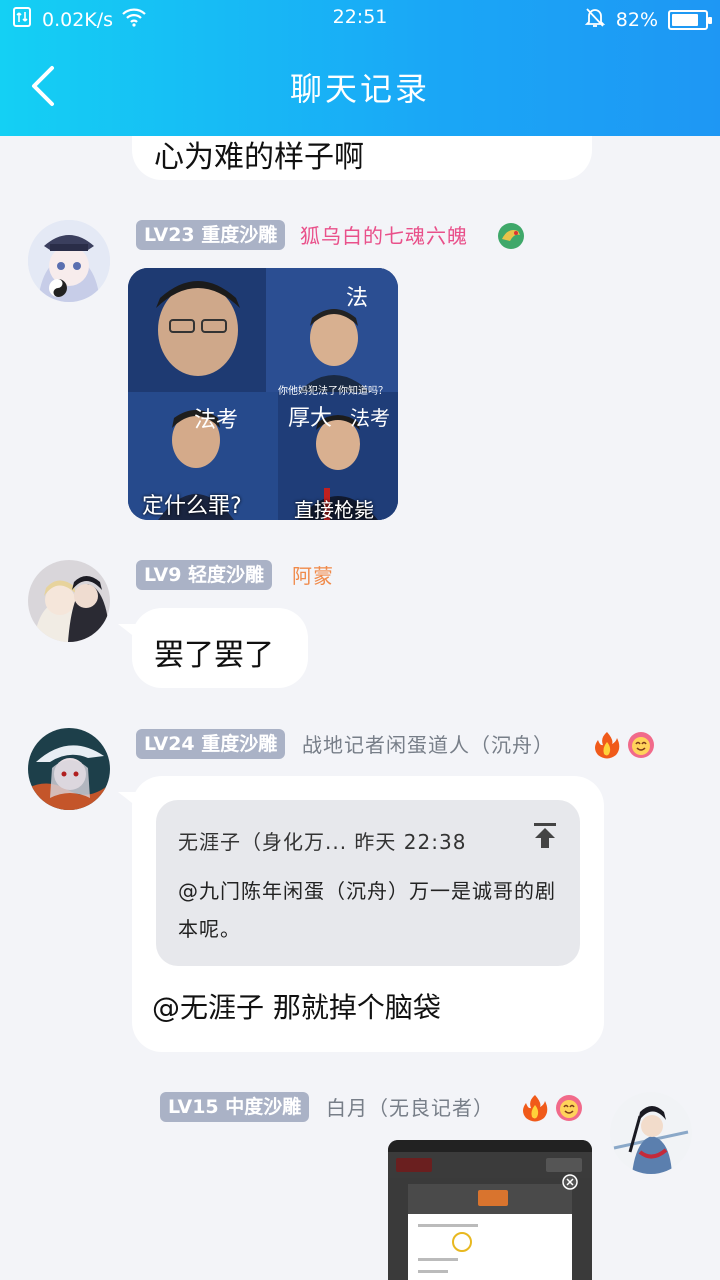  I want to click on battery-level, so click(685, 19).